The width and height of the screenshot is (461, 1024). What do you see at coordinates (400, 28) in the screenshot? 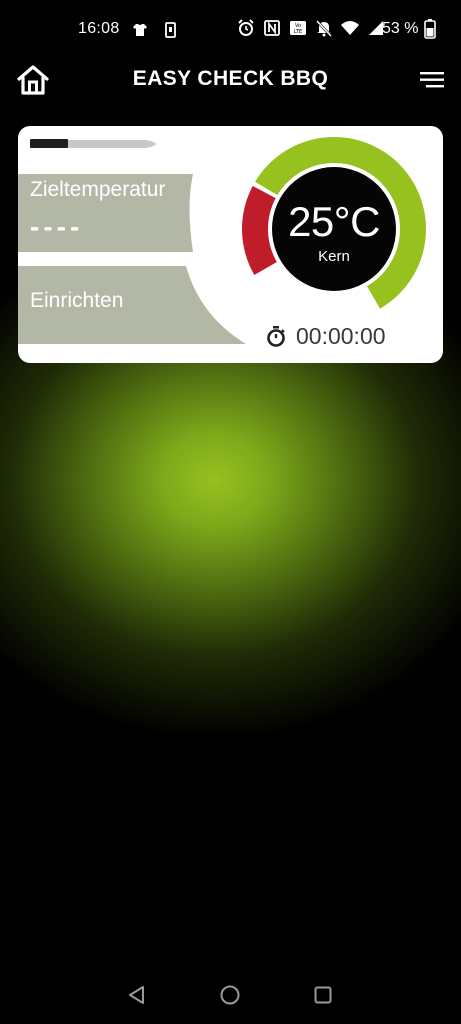
I see `battery-percent: 53 %` at bounding box center [400, 28].